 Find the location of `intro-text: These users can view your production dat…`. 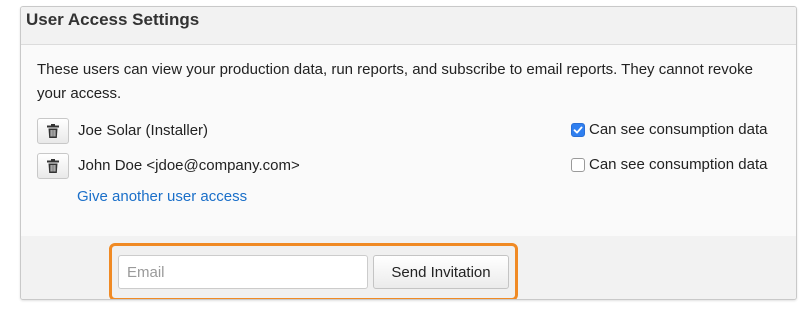

intro-text: These users can view your production dat… is located at coordinates (395, 81).